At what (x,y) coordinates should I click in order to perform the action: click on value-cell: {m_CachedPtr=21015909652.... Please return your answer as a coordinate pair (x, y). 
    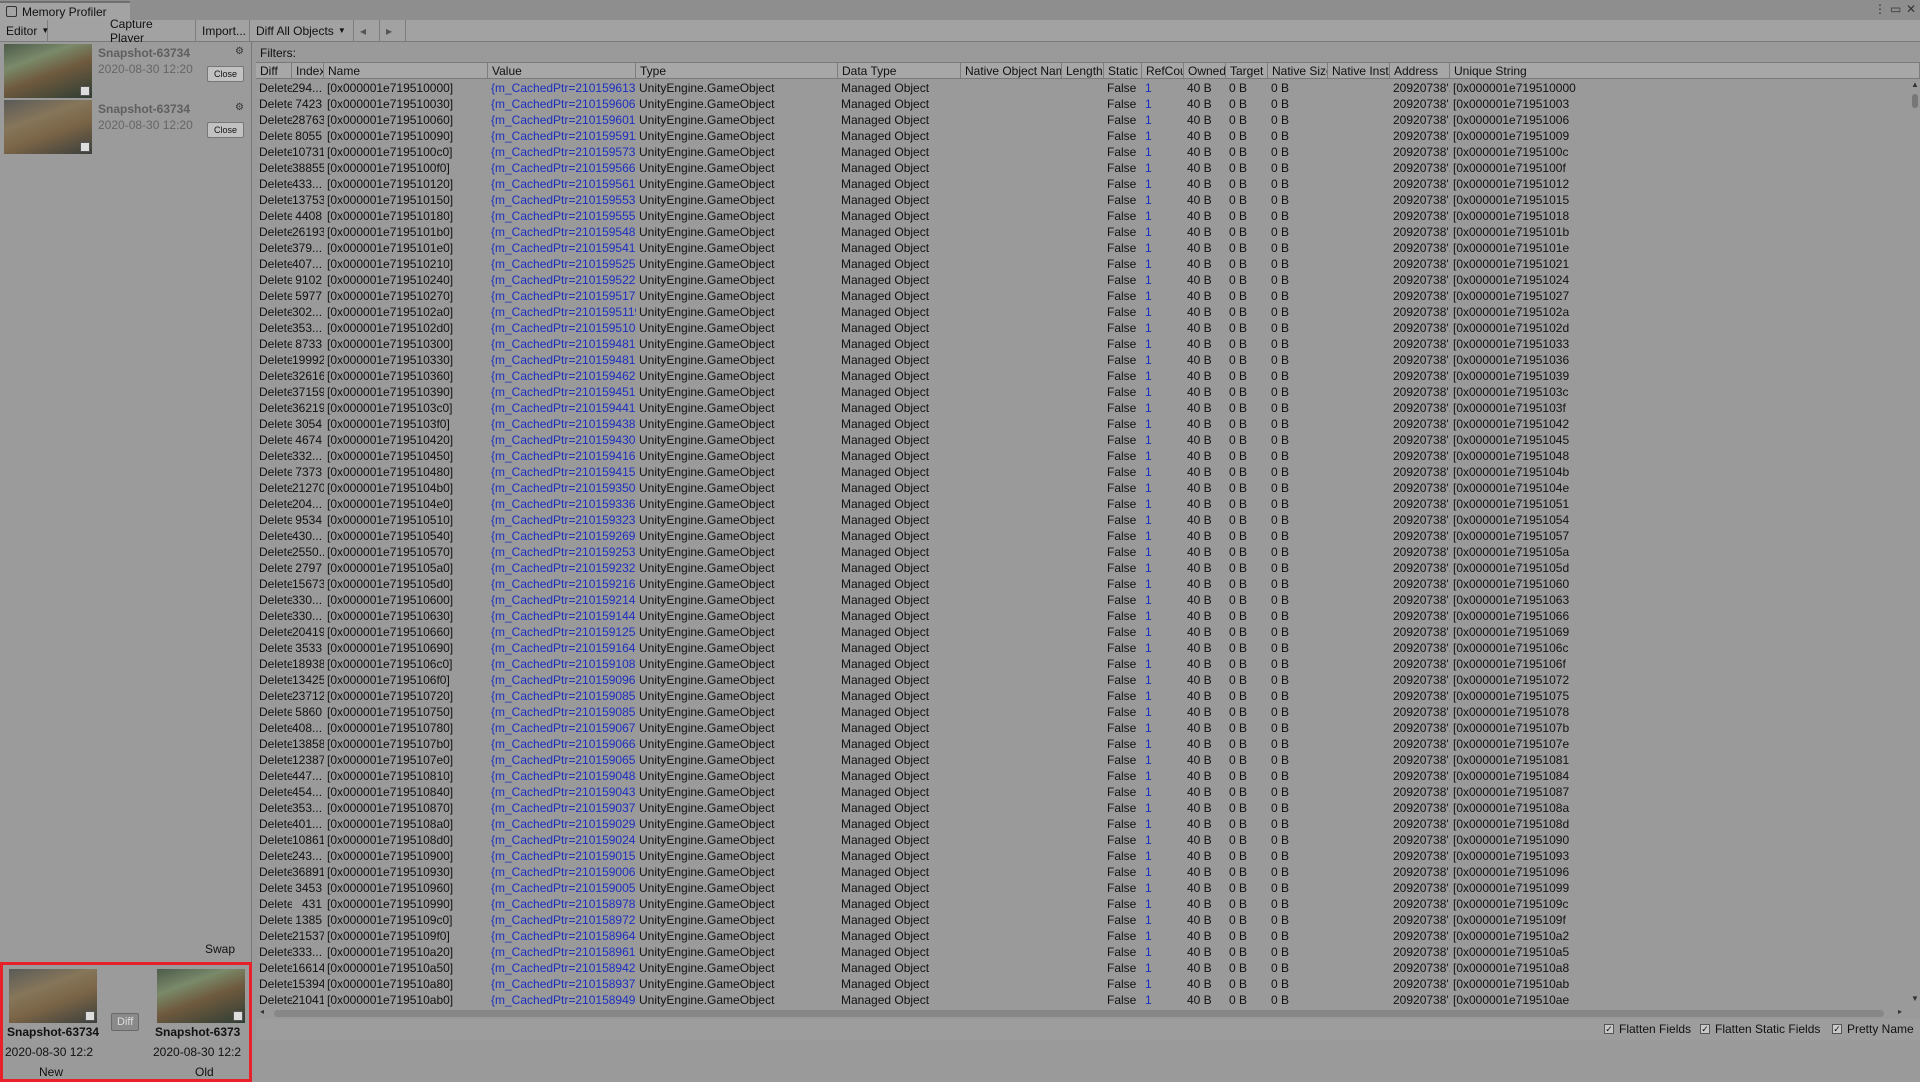
    Looking at the image, I should click on (562, 680).